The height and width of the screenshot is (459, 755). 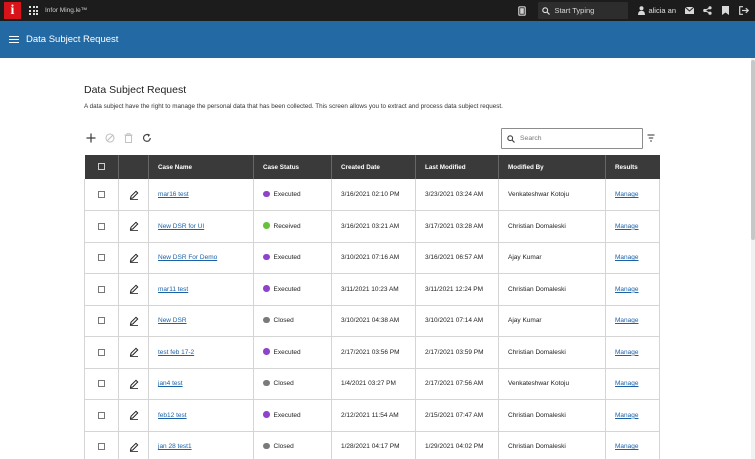 I want to click on case-status-text: Executed, so click(x=287, y=258).